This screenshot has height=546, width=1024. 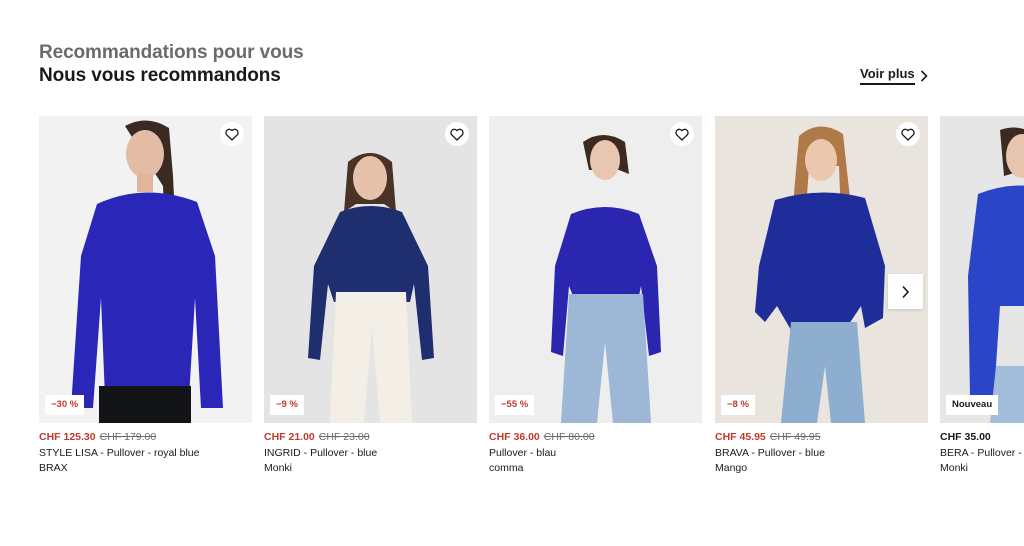 I want to click on see-more-link: Voir plus, so click(x=894, y=75).